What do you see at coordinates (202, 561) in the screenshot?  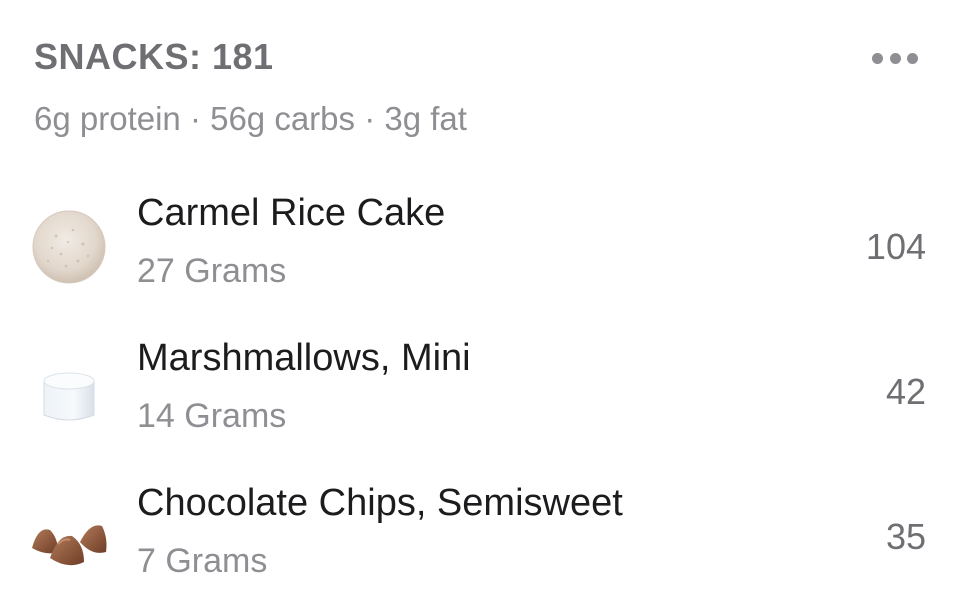 I see `food-amount: 7 Grams` at bounding box center [202, 561].